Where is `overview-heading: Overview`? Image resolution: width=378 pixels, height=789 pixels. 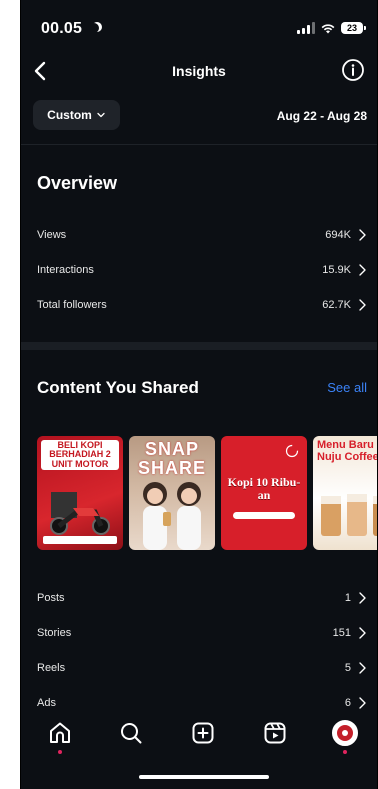 overview-heading: Overview is located at coordinates (77, 183).